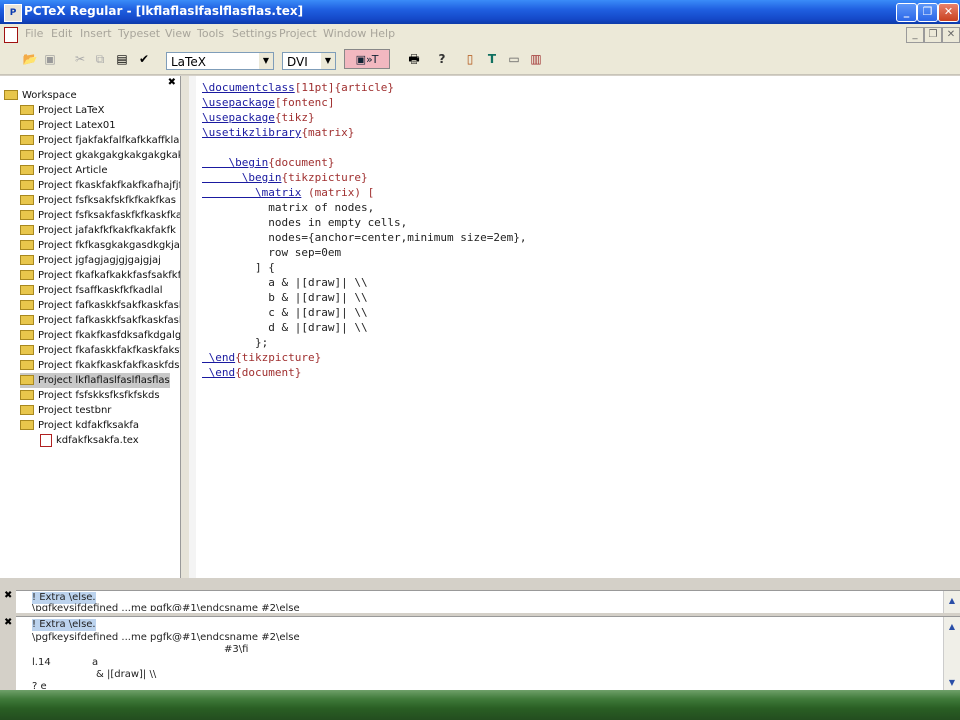 Image resolution: width=960 pixels, height=720 pixels. Describe the element at coordinates (95, 662) in the screenshot. I see `log-line: a` at that location.